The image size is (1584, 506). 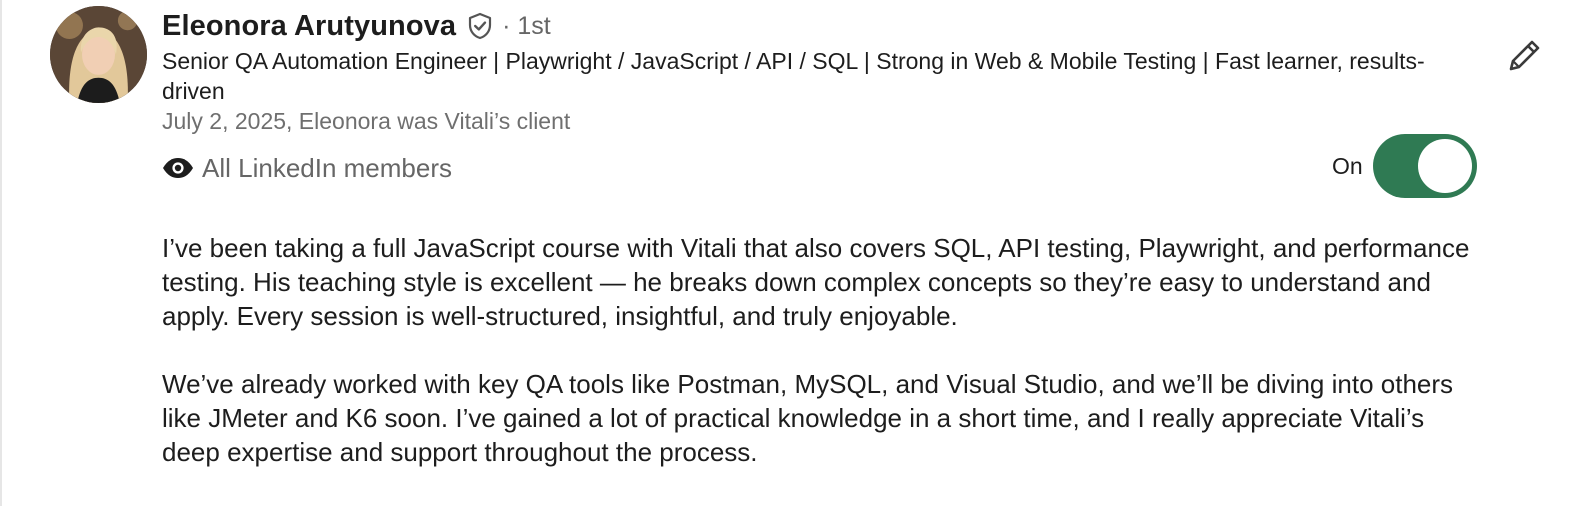 I want to click on verified-shield-icon, so click(x=480, y=26).